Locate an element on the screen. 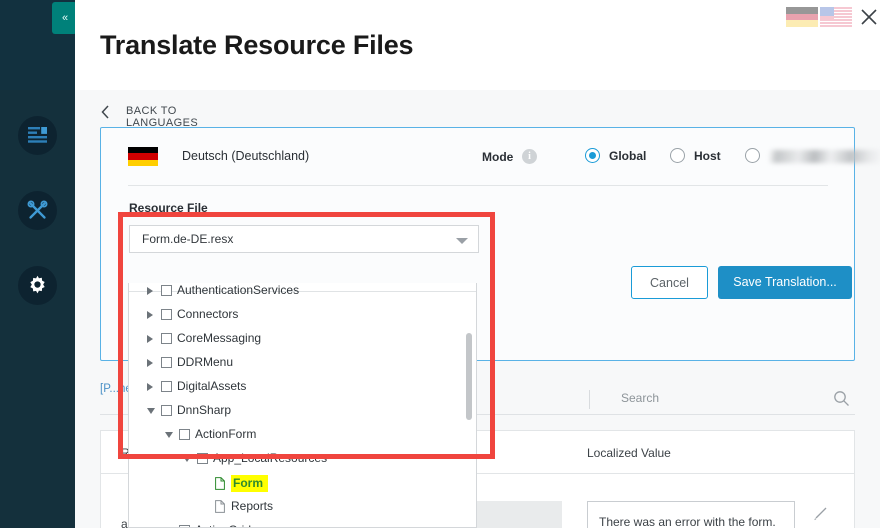  tree-node-label: Reports is located at coordinates (252, 506).